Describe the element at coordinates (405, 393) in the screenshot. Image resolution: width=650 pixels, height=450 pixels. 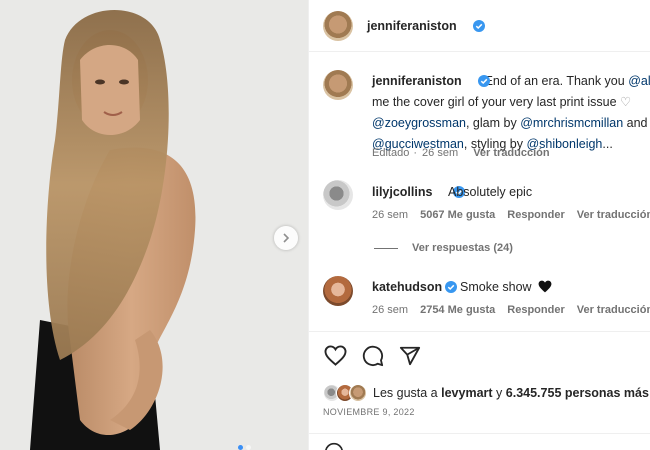
I see `likes-prefix: Les gusta a` at that location.